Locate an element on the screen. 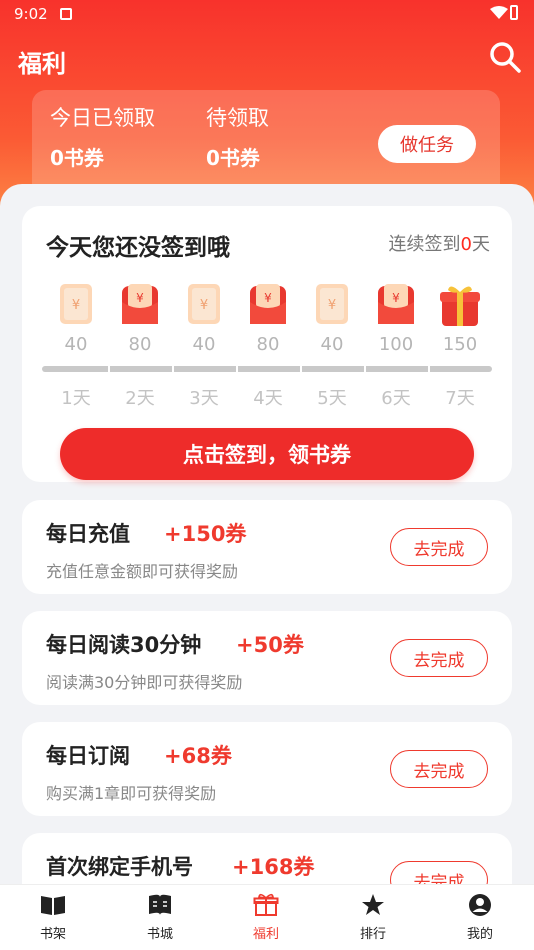 This screenshot has height=950, width=534. checkin-day-points: 100 is located at coordinates (396, 344).